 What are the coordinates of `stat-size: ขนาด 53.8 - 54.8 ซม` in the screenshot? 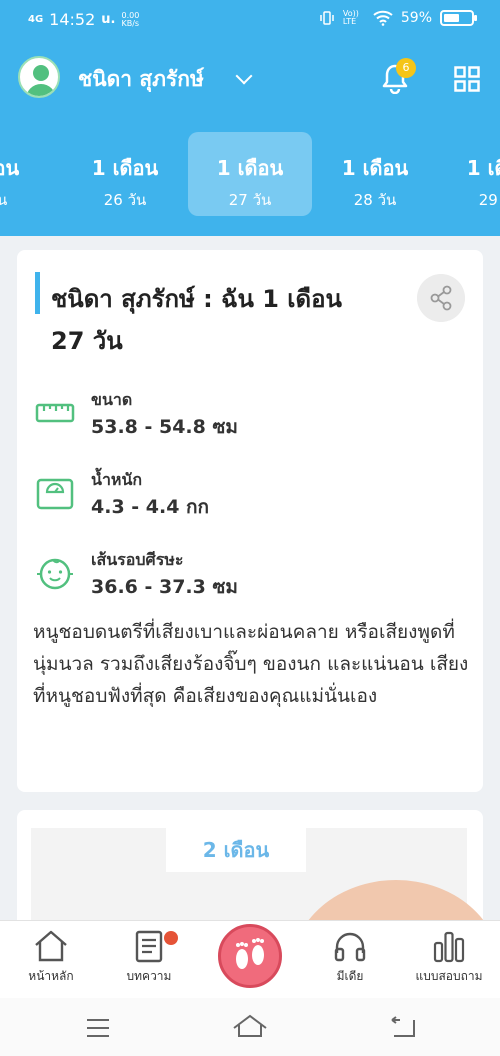 It's located at (235, 418).